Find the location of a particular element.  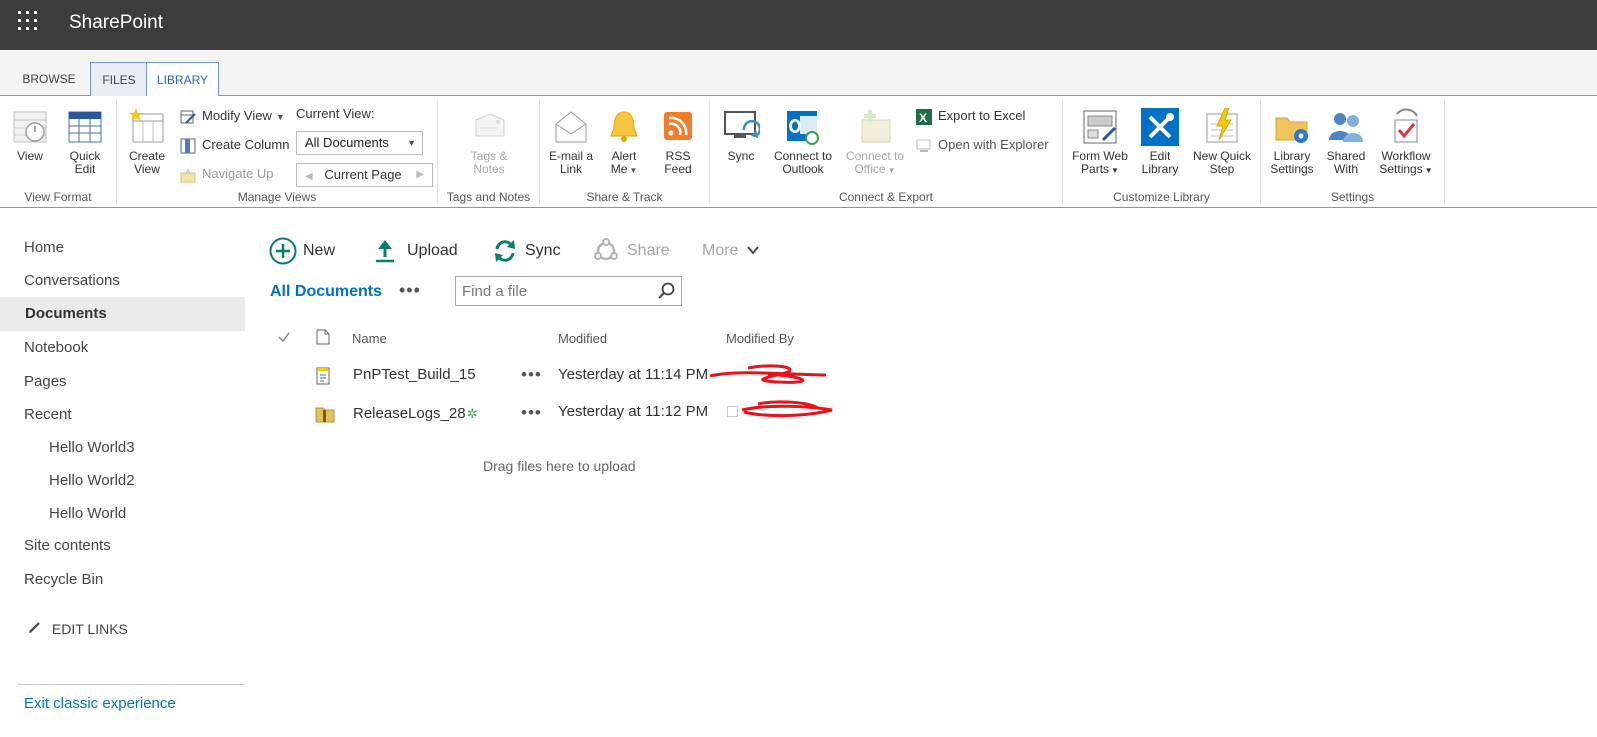

new-label: New is located at coordinates (319, 250).